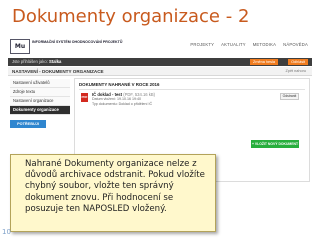  What do you see at coordinates (264, 44) in the screenshot?
I see `nav-metodika: METODIKA` at bounding box center [264, 44].